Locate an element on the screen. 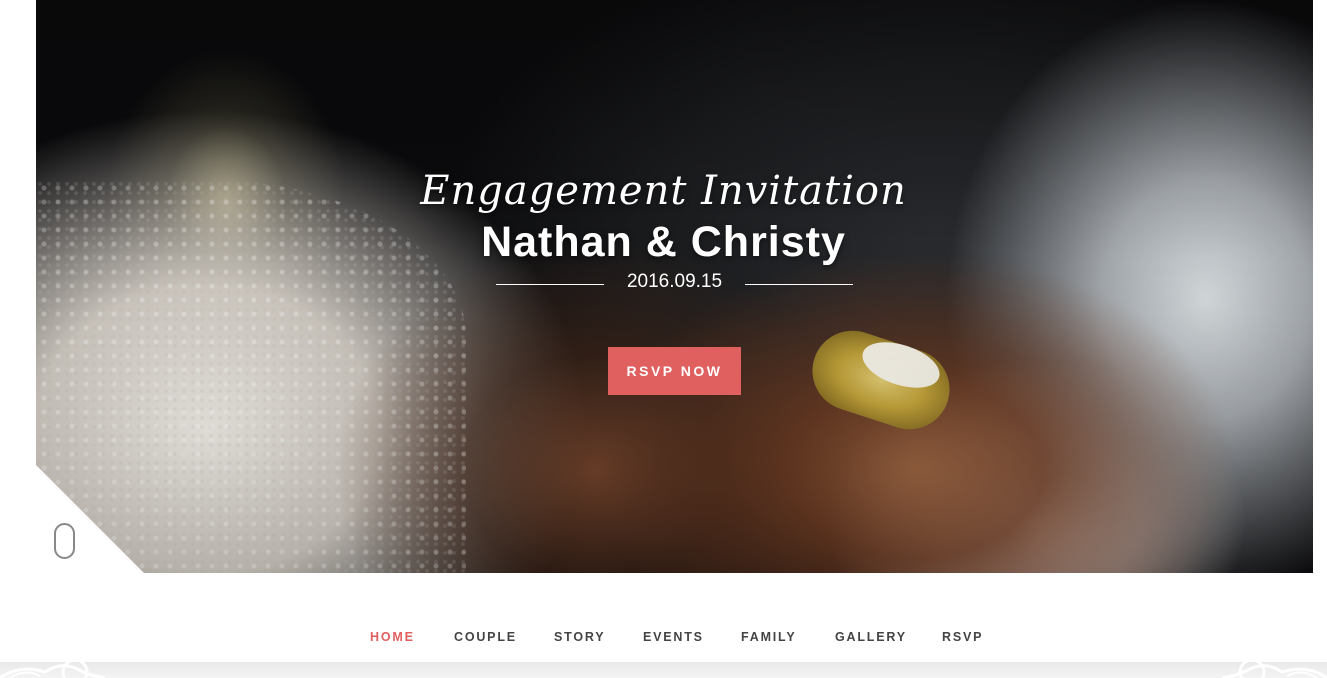  nav-item-home: HOME is located at coordinates (392, 637).